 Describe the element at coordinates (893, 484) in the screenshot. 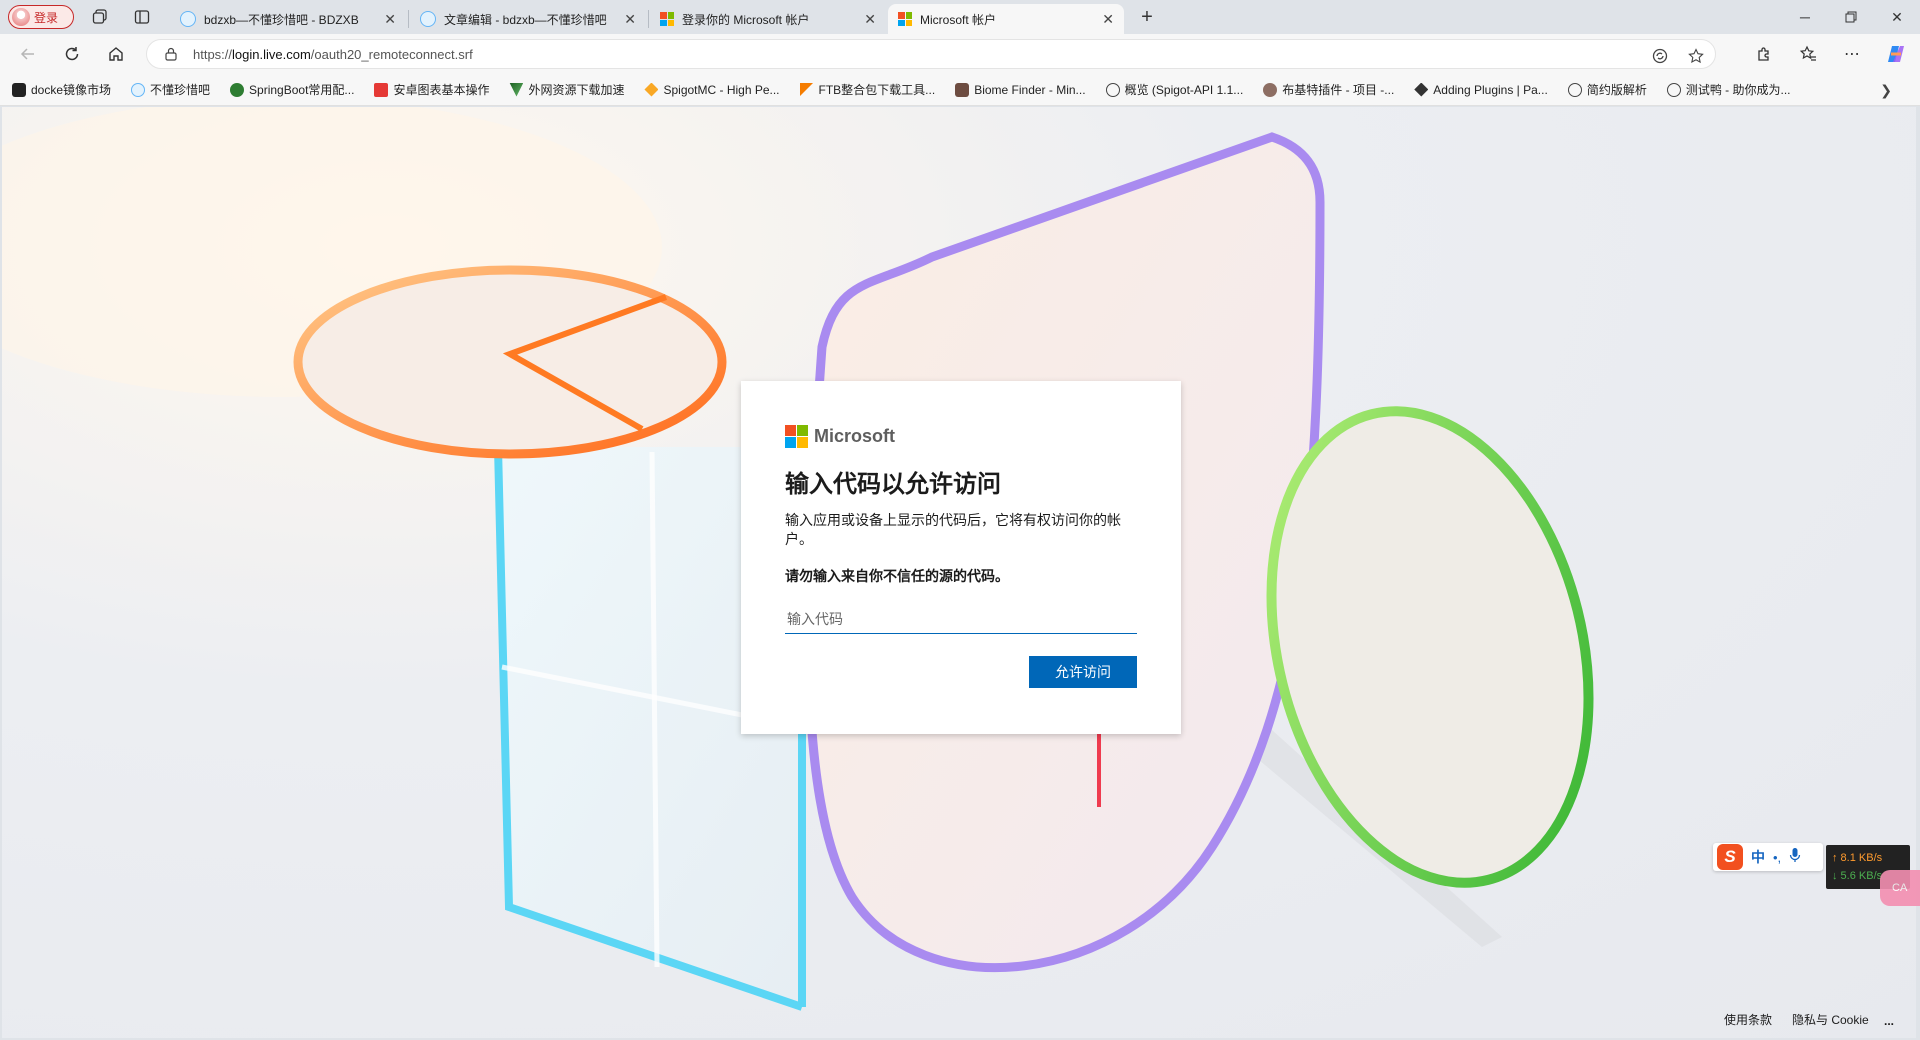

I see `page-title: 输入代码以允许访问` at that location.